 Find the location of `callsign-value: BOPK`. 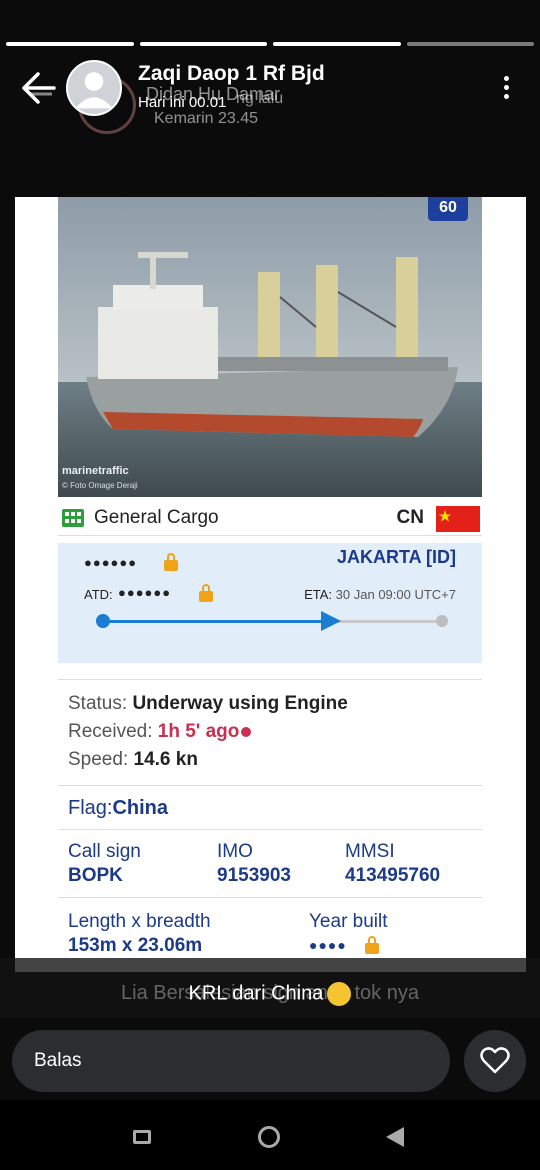

callsign-value: BOPK is located at coordinates (95, 875).